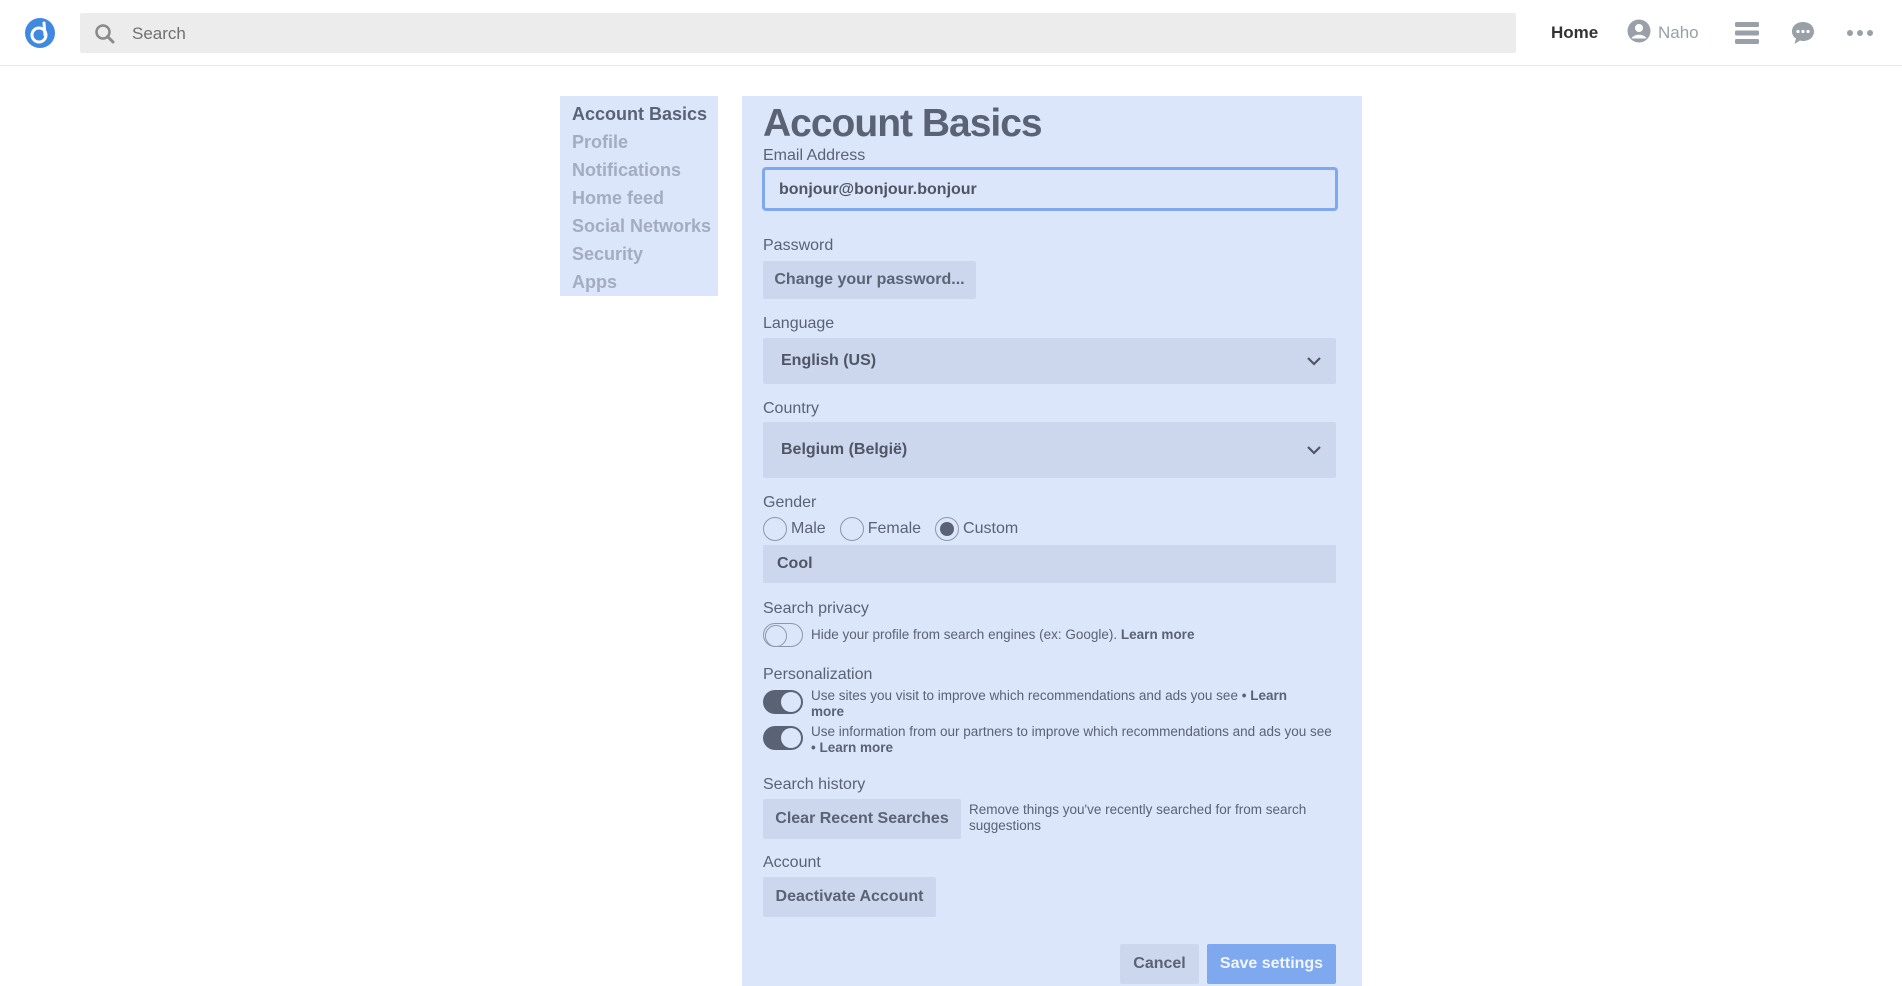 The height and width of the screenshot is (986, 1902). What do you see at coordinates (947, 529) in the screenshot?
I see `gender-radio-custom` at bounding box center [947, 529].